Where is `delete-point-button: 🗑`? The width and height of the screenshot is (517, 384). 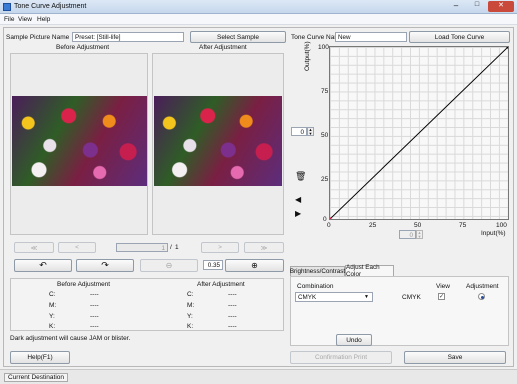
delete-point-button: 🗑 is located at coordinates (300, 176).